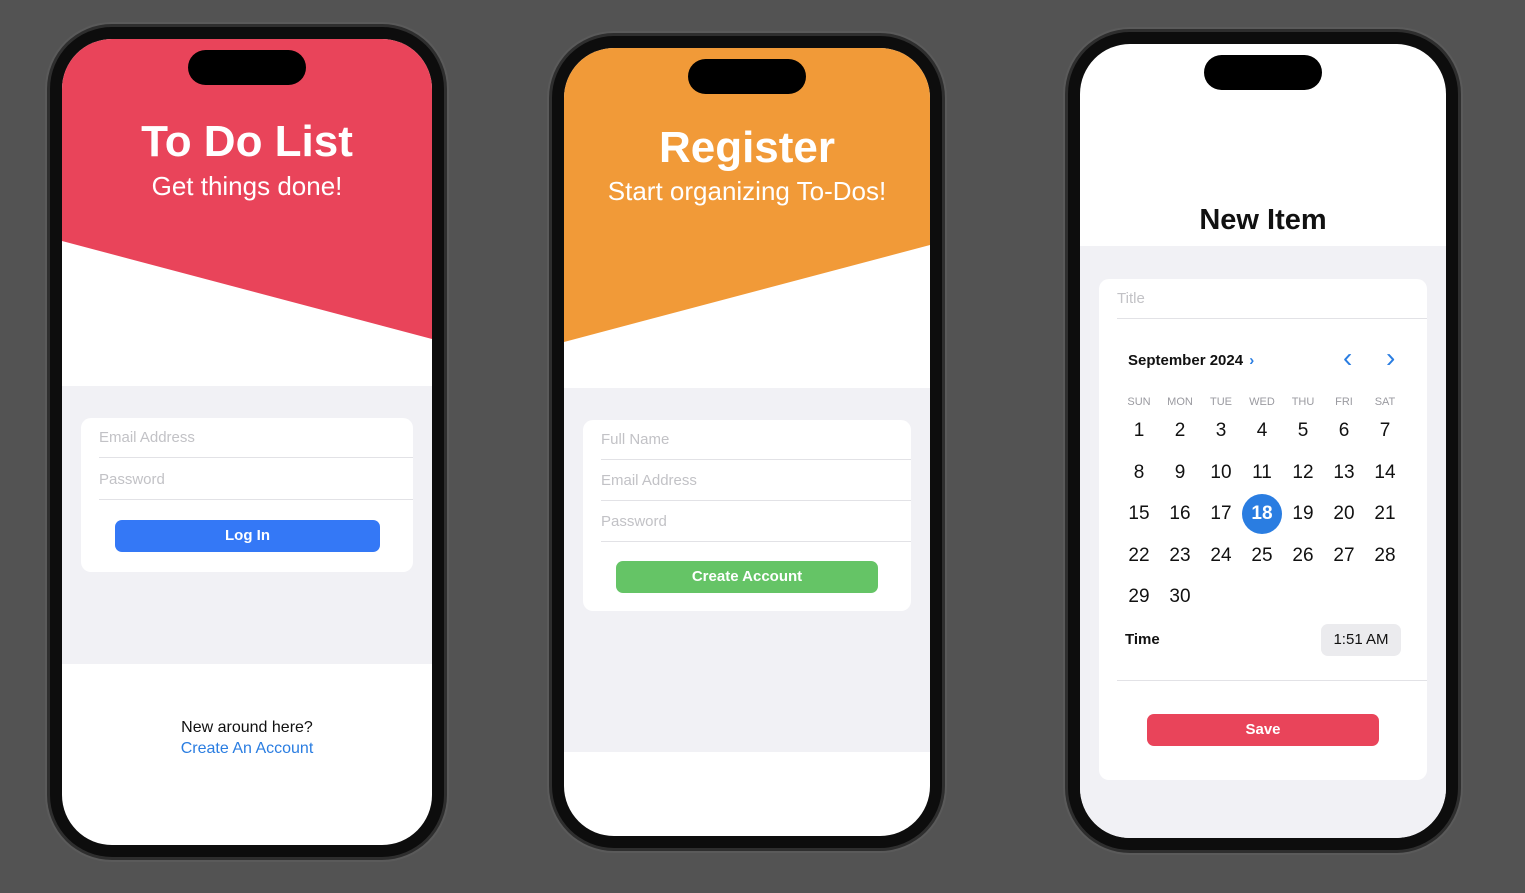 This screenshot has width=1525, height=893. Describe the element at coordinates (1385, 514) in the screenshot. I see `calendar-day: 21` at that location.